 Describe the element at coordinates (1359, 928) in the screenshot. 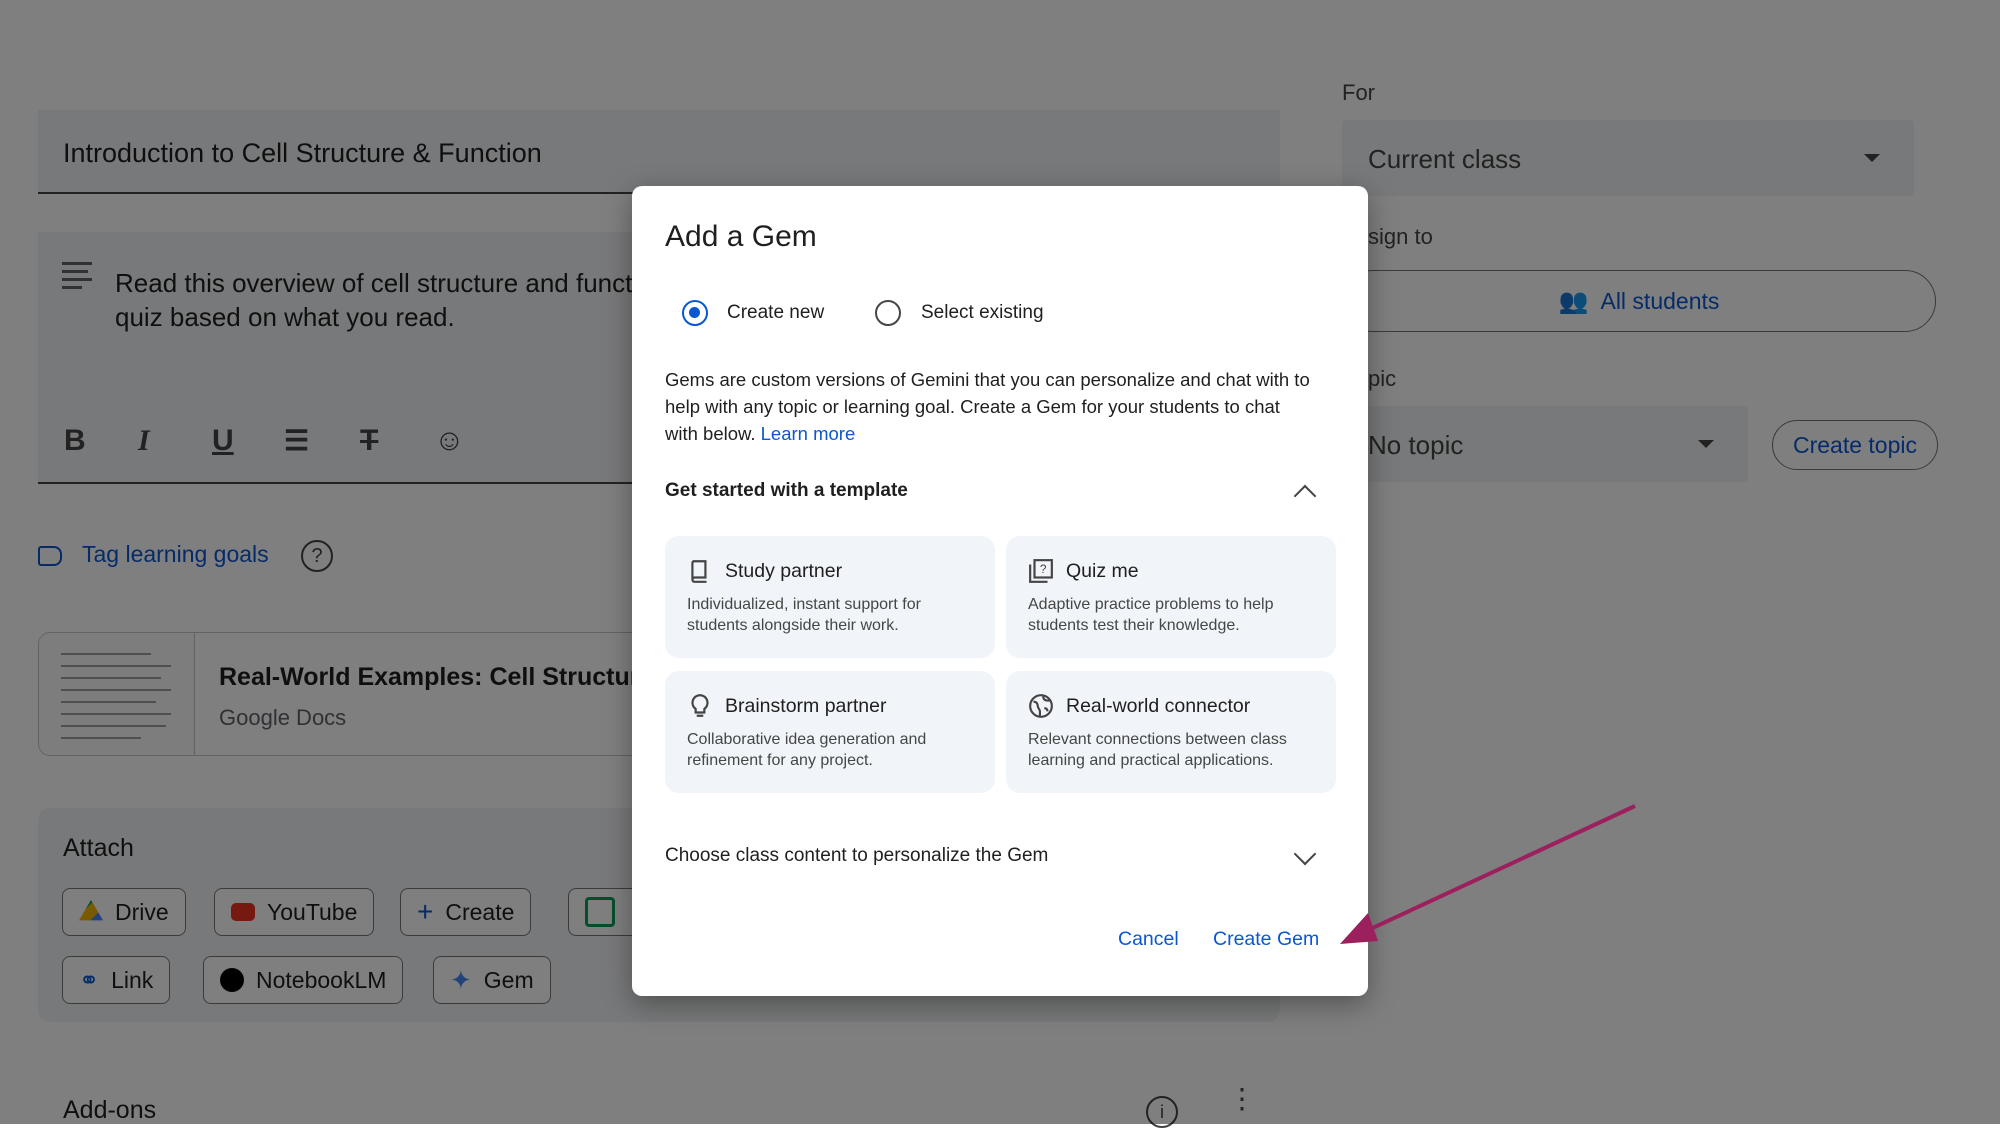

I see `arrow-head` at that location.